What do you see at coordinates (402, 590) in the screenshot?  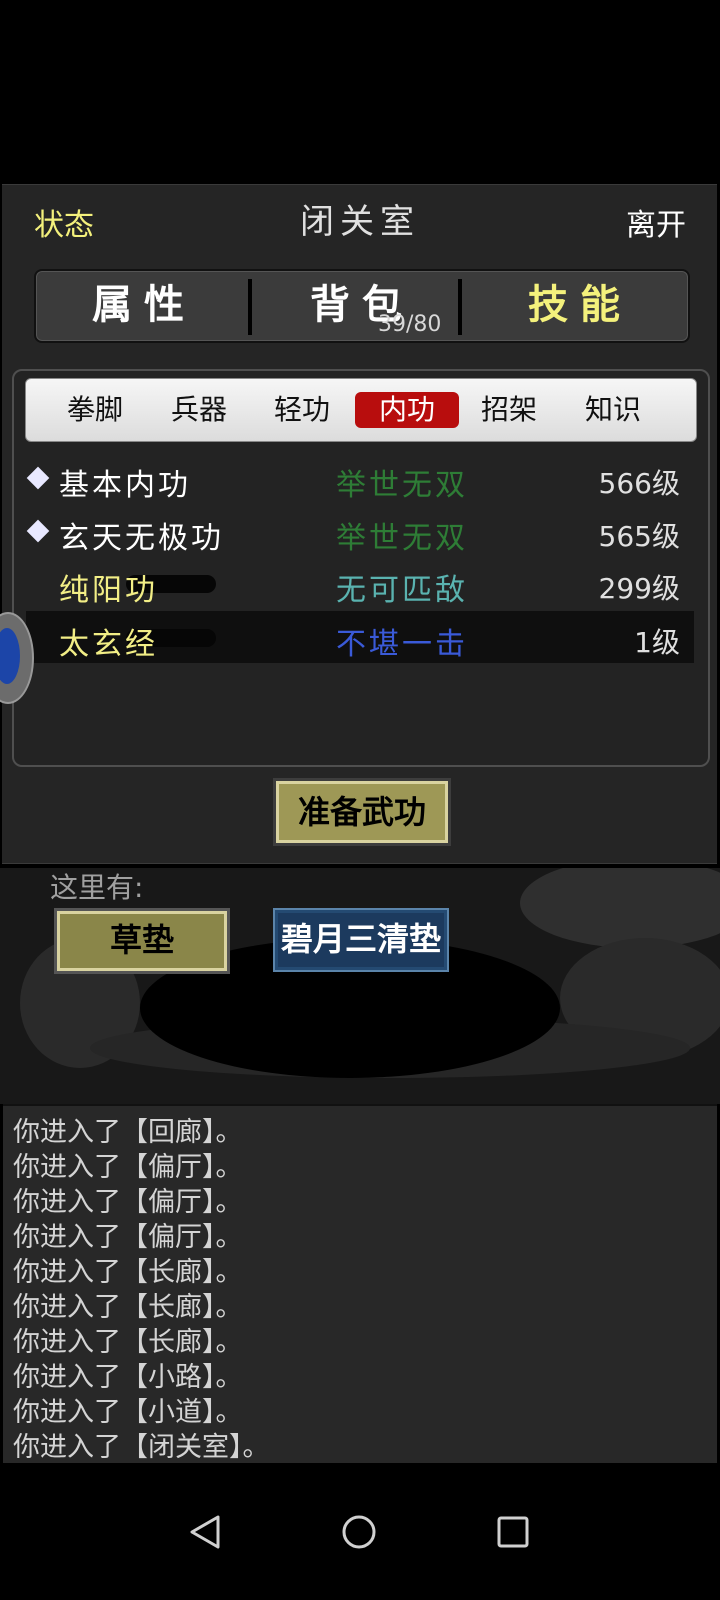 I see `skill-rank: 无可匹敌` at bounding box center [402, 590].